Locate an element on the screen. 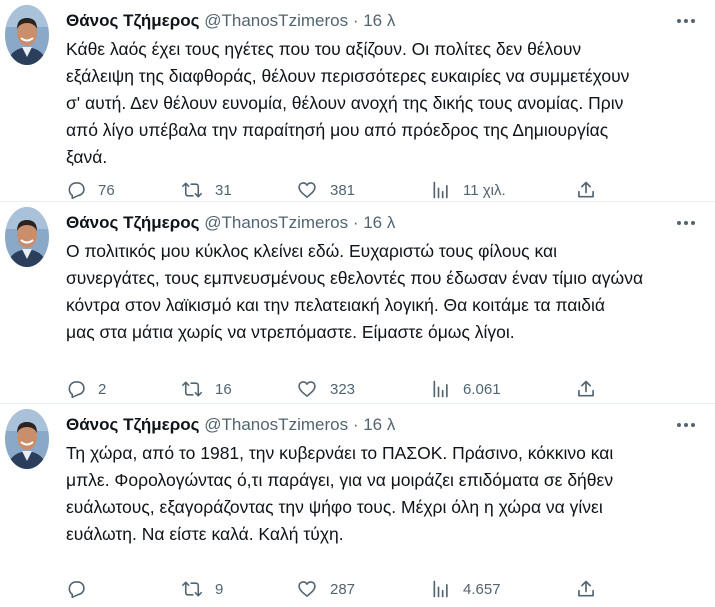 The width and height of the screenshot is (715, 607). retweet-count: 9 is located at coordinates (219, 589).